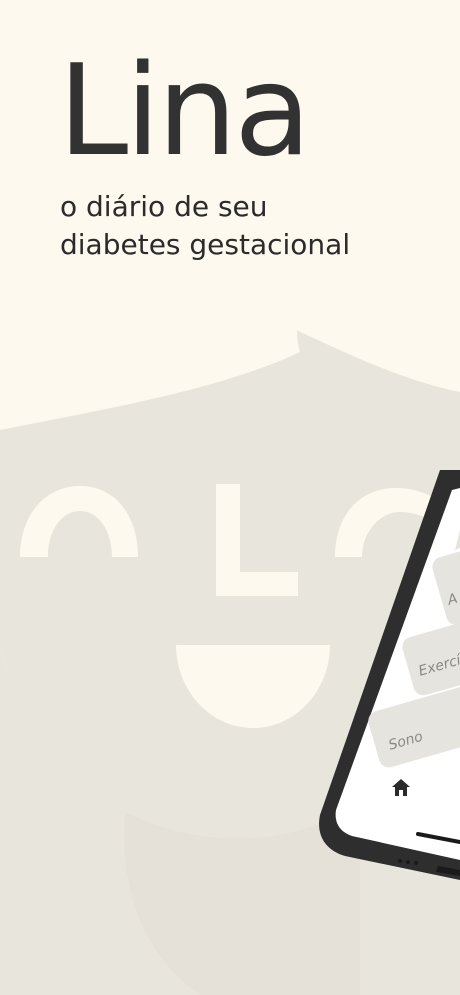 This screenshot has width=460, height=995. Describe the element at coordinates (205, 244) in the screenshot. I see `tagline-line-2: diabetes gestacional` at that location.